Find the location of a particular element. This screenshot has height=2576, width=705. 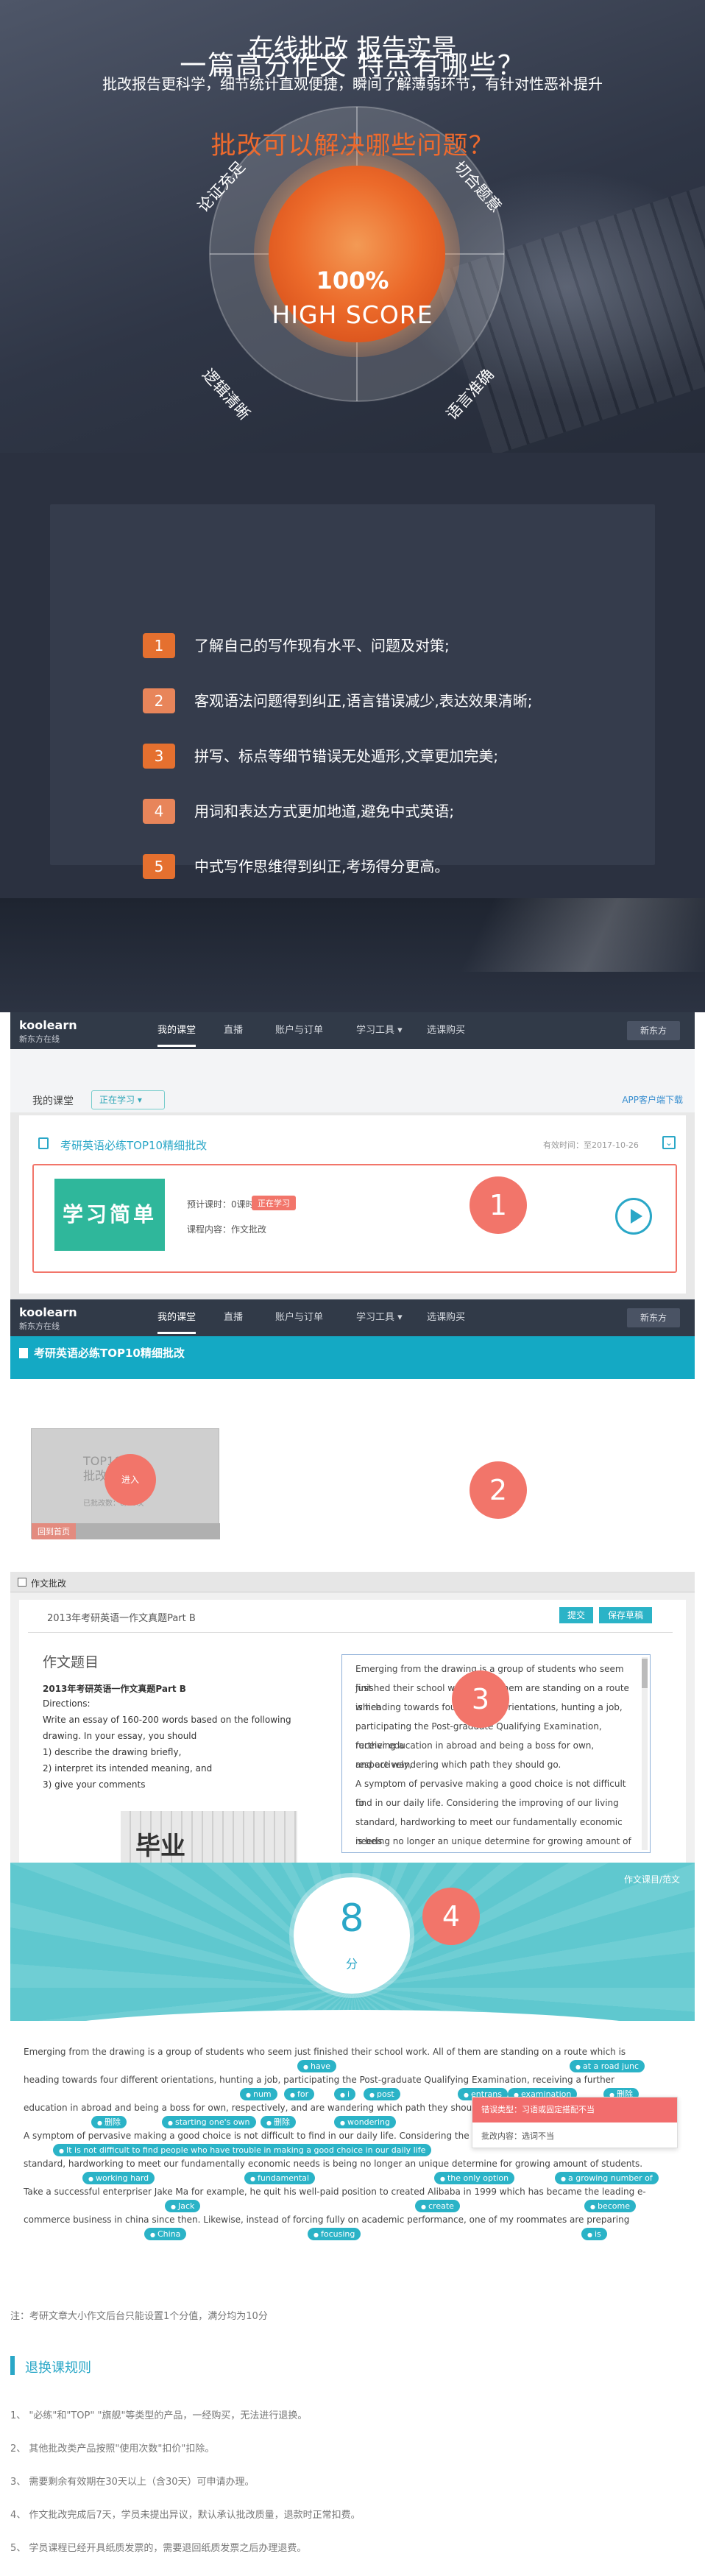

score-value: 8 is located at coordinates (351, 1918).